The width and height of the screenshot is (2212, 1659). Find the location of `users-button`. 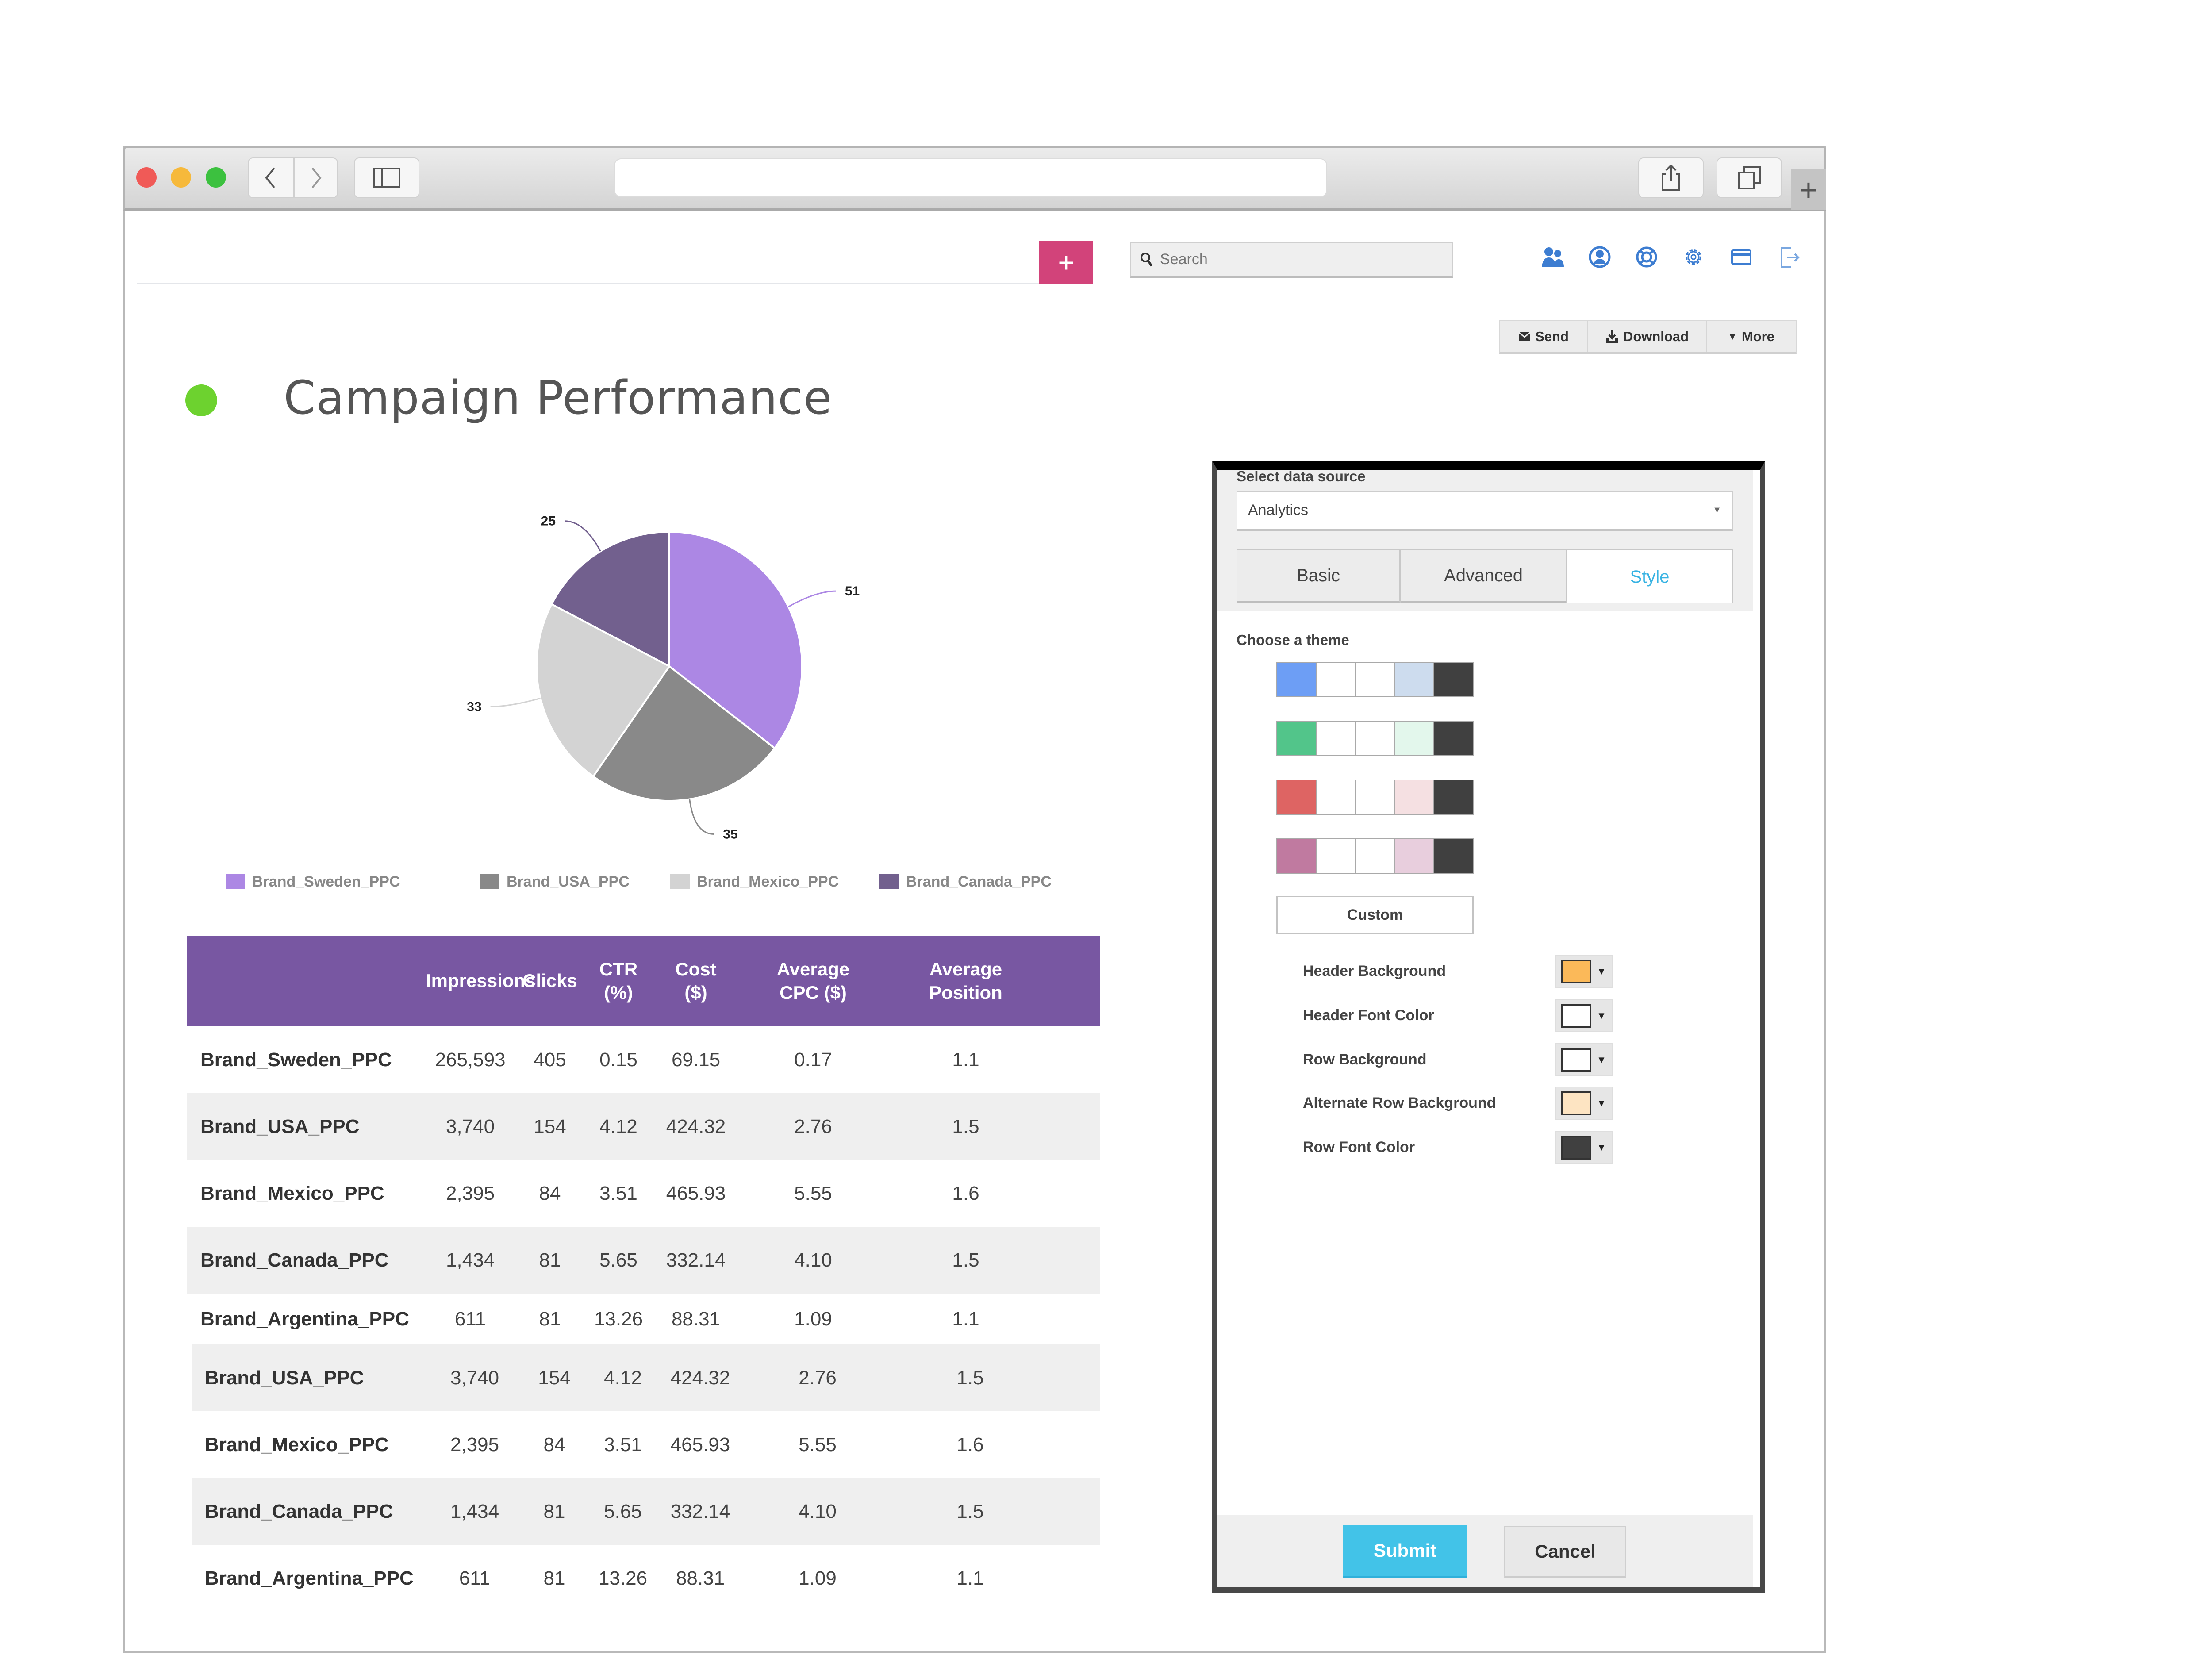

users-button is located at coordinates (1553, 257).